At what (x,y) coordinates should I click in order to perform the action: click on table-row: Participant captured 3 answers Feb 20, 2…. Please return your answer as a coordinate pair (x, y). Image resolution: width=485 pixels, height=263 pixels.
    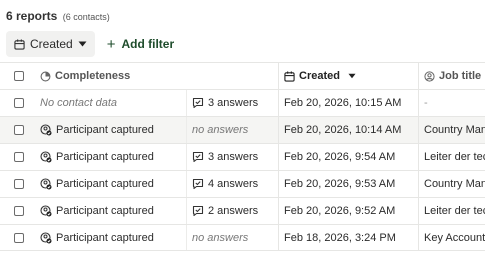
    Looking at the image, I should click on (242, 156).